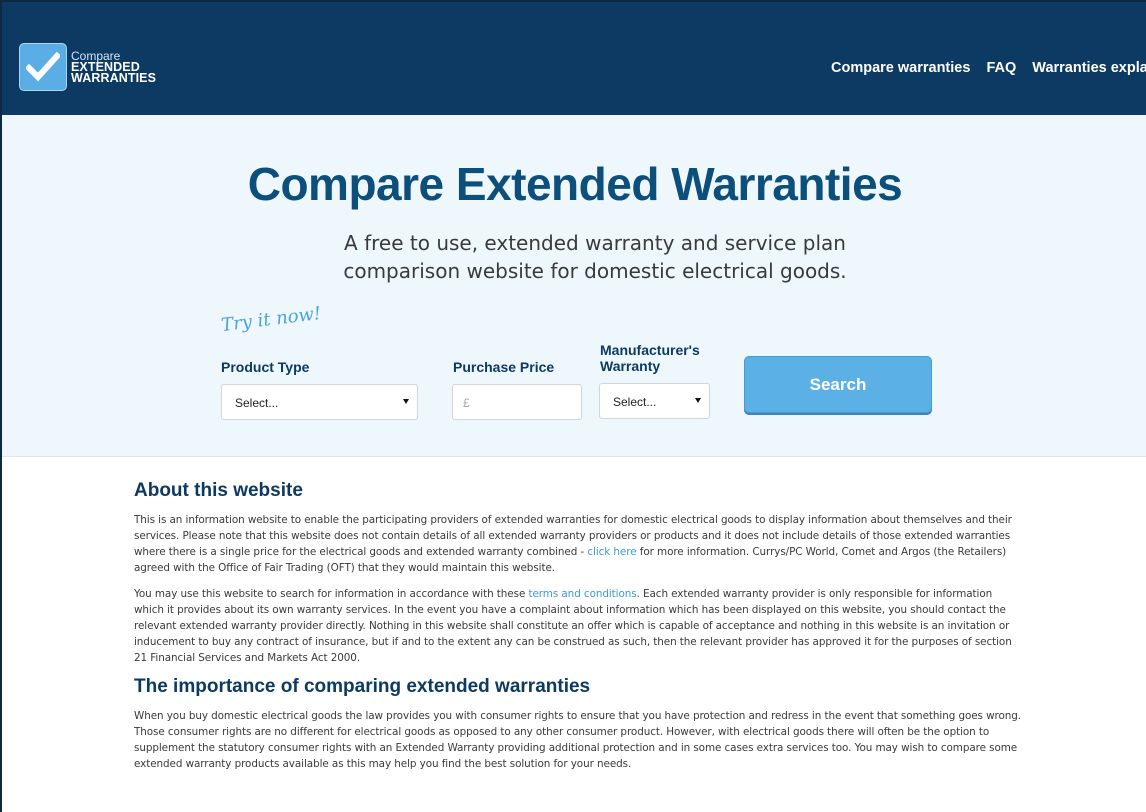 The image size is (1146, 812). Describe the element at coordinates (582, 594) in the screenshot. I see `terms-and-conditions-link: terms and conditions` at that location.